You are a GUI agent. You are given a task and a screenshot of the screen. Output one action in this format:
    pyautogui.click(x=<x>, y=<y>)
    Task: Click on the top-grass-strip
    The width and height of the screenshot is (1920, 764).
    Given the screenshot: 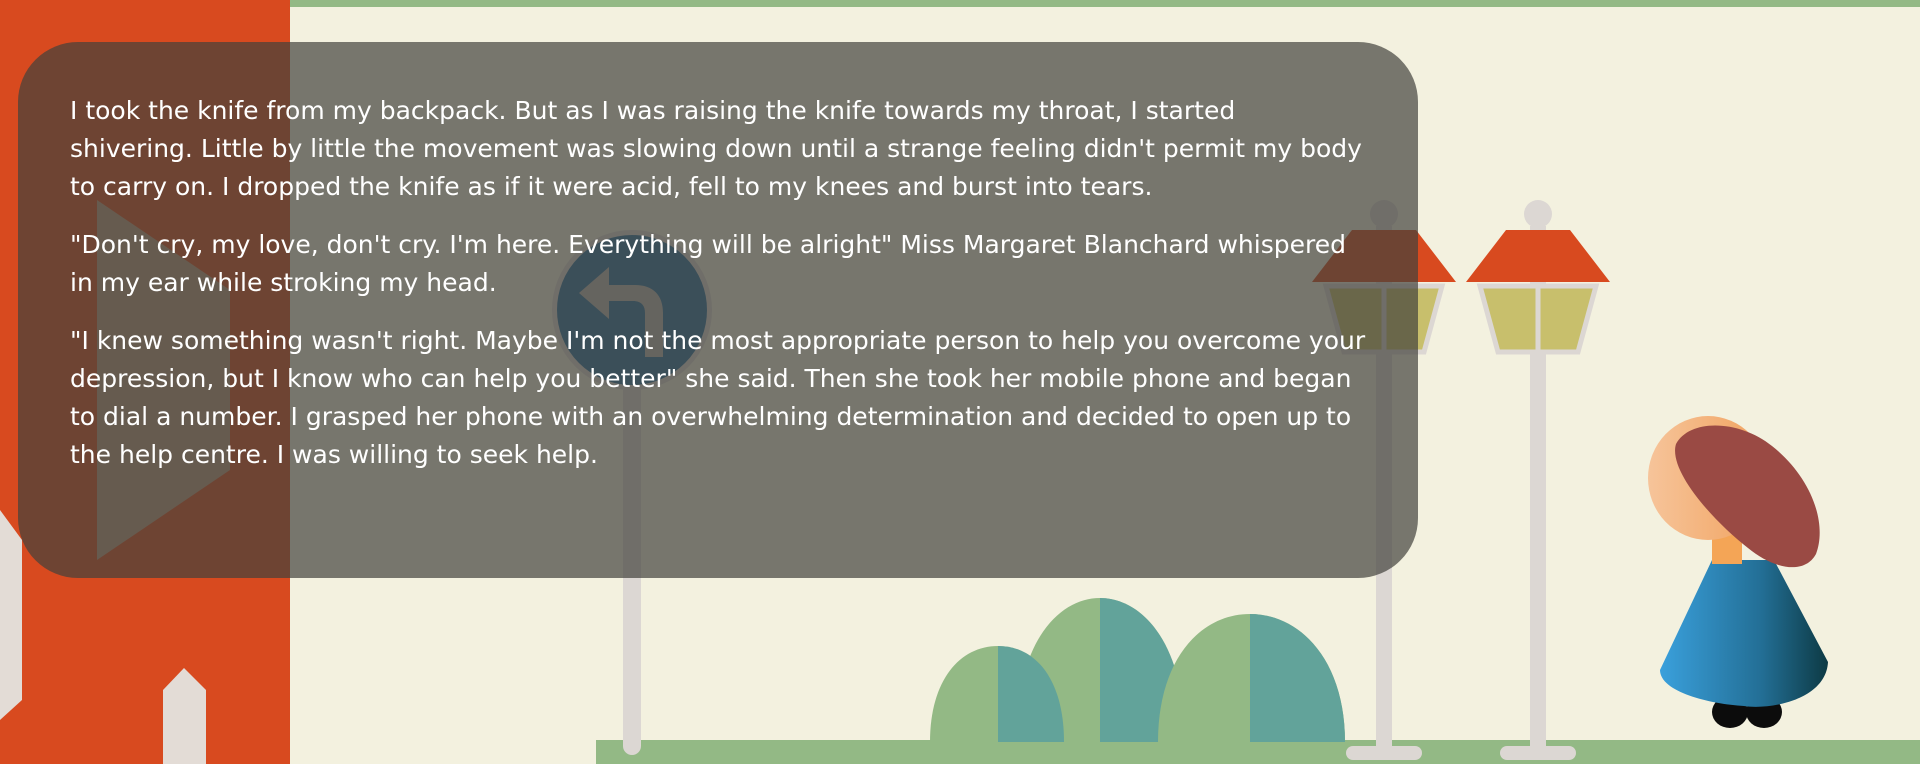 What is the action you would take?
    pyautogui.click(x=1105, y=3)
    